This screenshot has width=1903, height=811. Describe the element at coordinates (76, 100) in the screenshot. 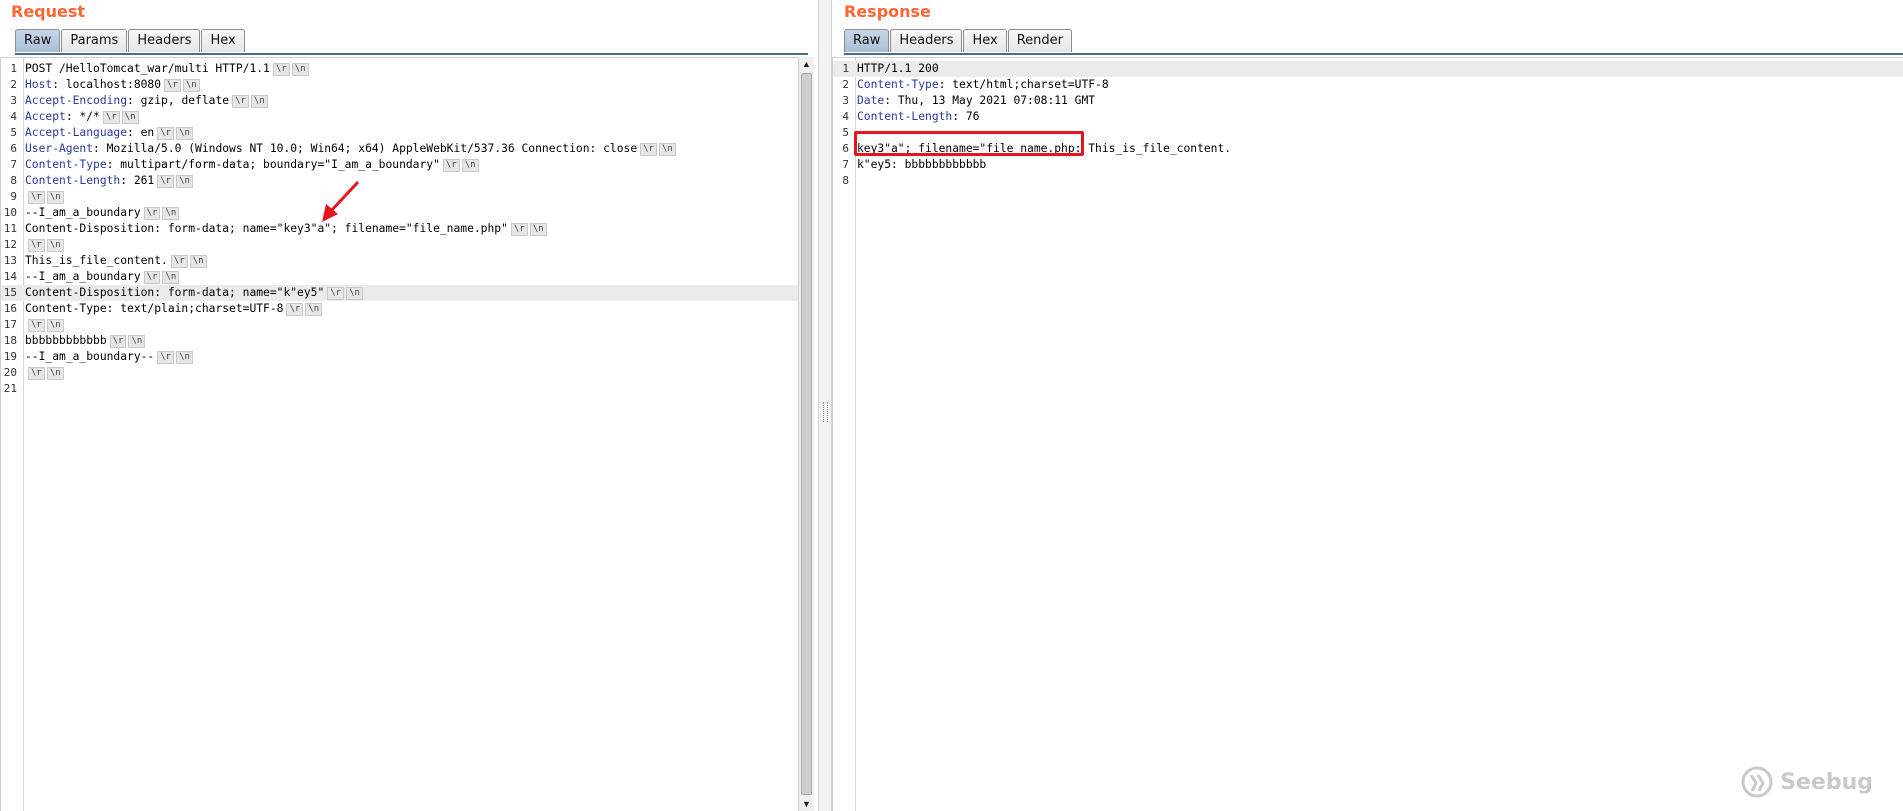

I see `header-name: Accept-Encoding` at that location.